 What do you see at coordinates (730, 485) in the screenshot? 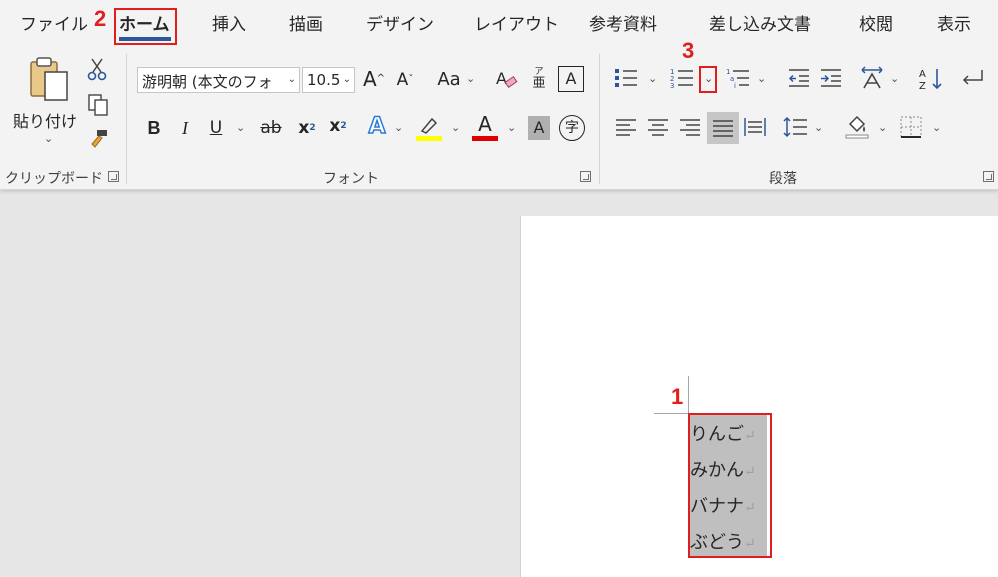
I see `annotation-highlight-selection` at bounding box center [730, 485].